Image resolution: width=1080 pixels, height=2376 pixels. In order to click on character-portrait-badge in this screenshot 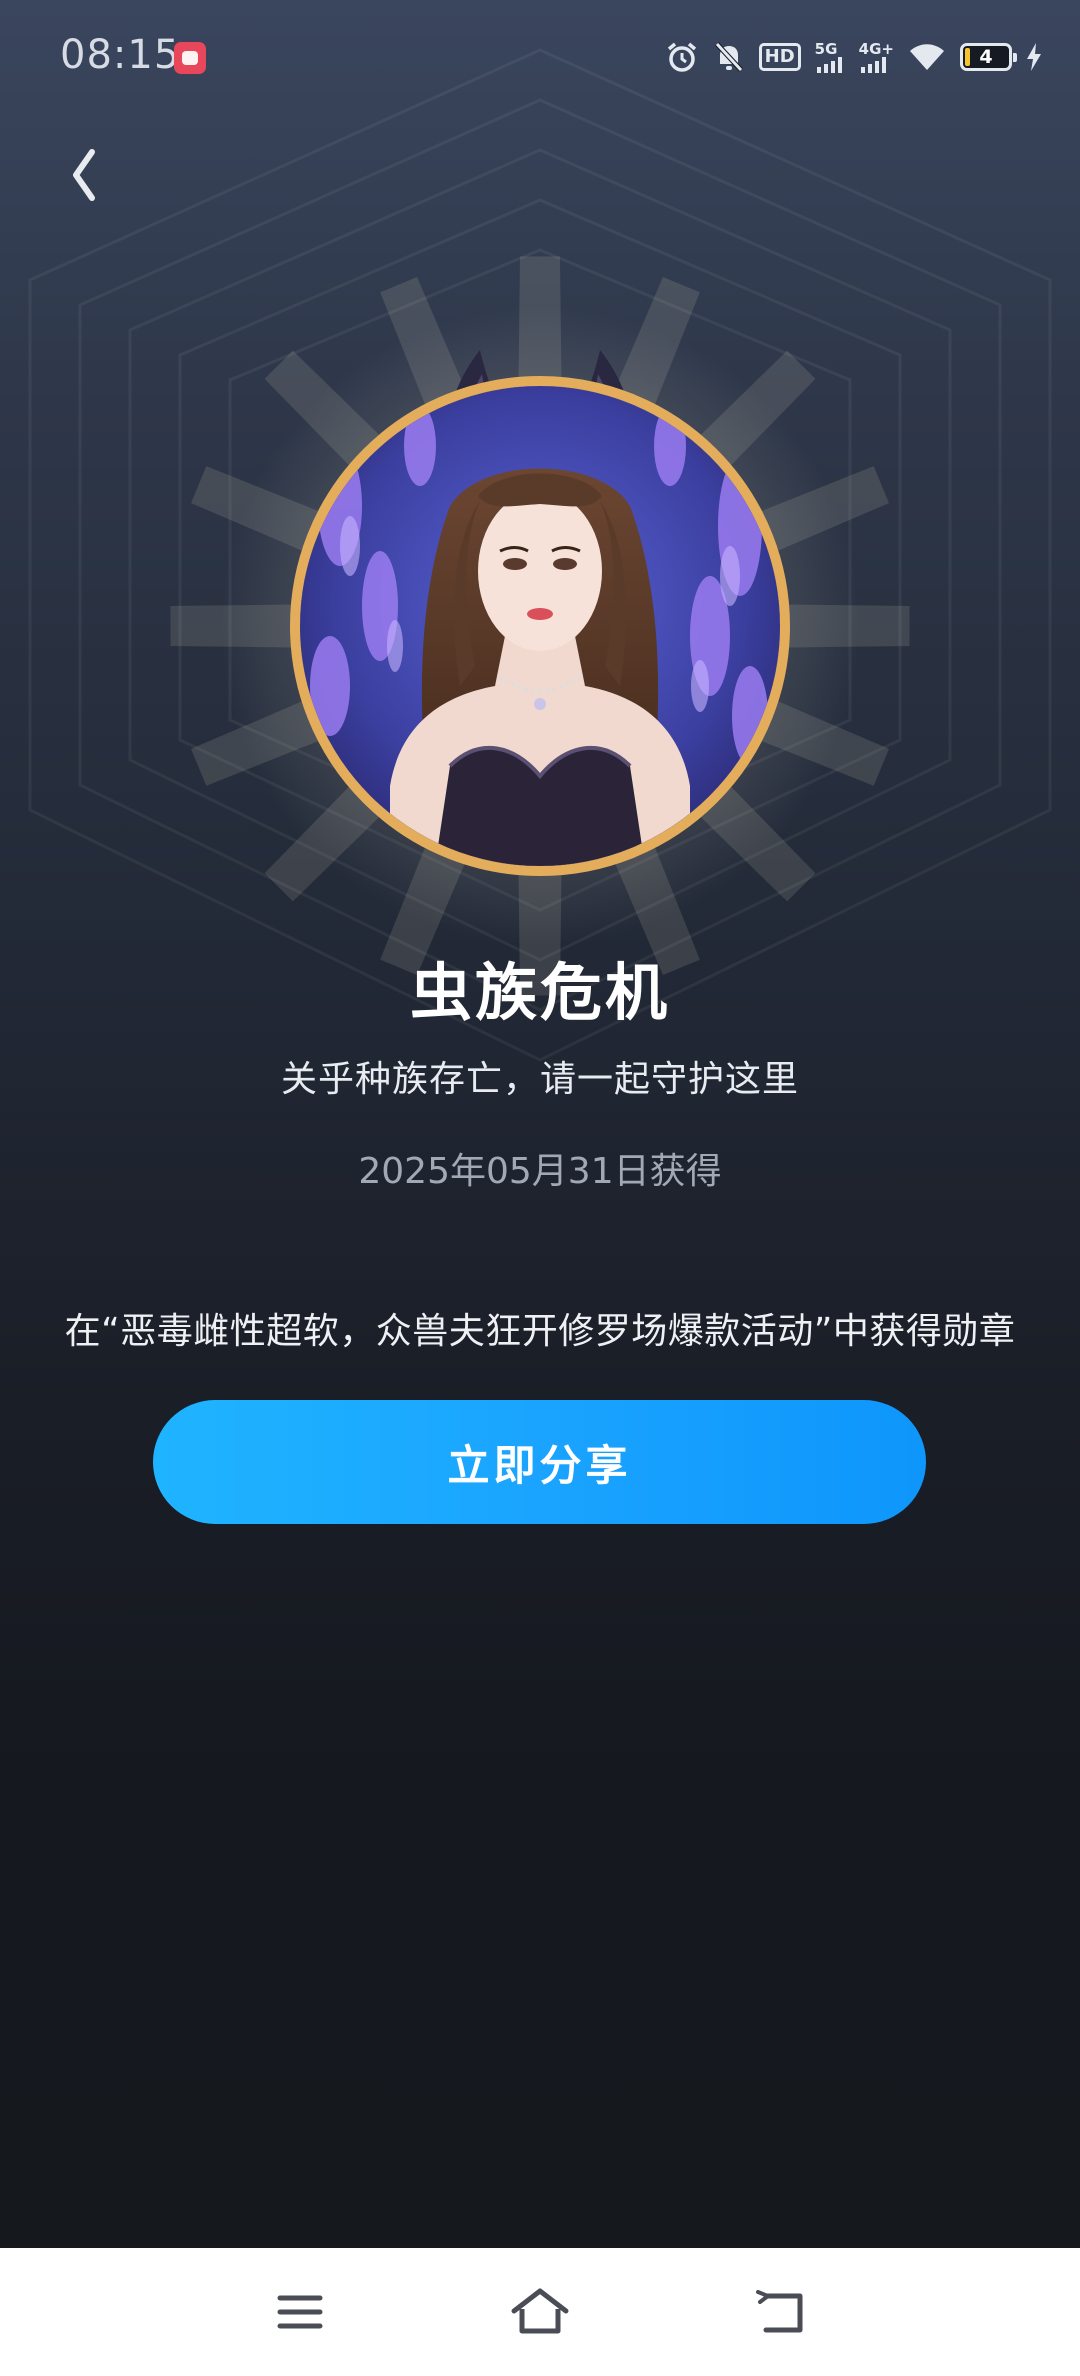, I will do `click(540, 626)`.